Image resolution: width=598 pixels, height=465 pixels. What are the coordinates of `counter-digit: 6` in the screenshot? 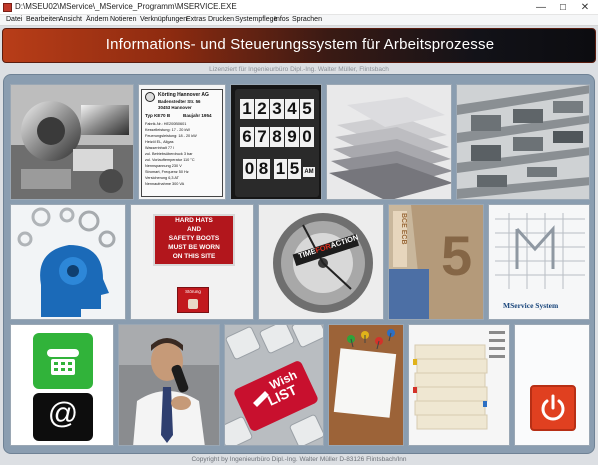 It's located at (247, 137).